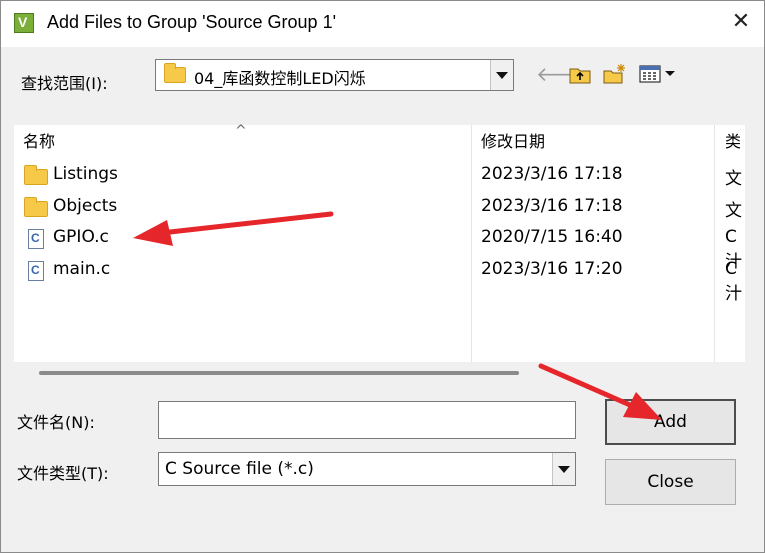  Describe the element at coordinates (552, 269) in the screenshot. I see `item-date: 2023/3/16 17:20` at that location.